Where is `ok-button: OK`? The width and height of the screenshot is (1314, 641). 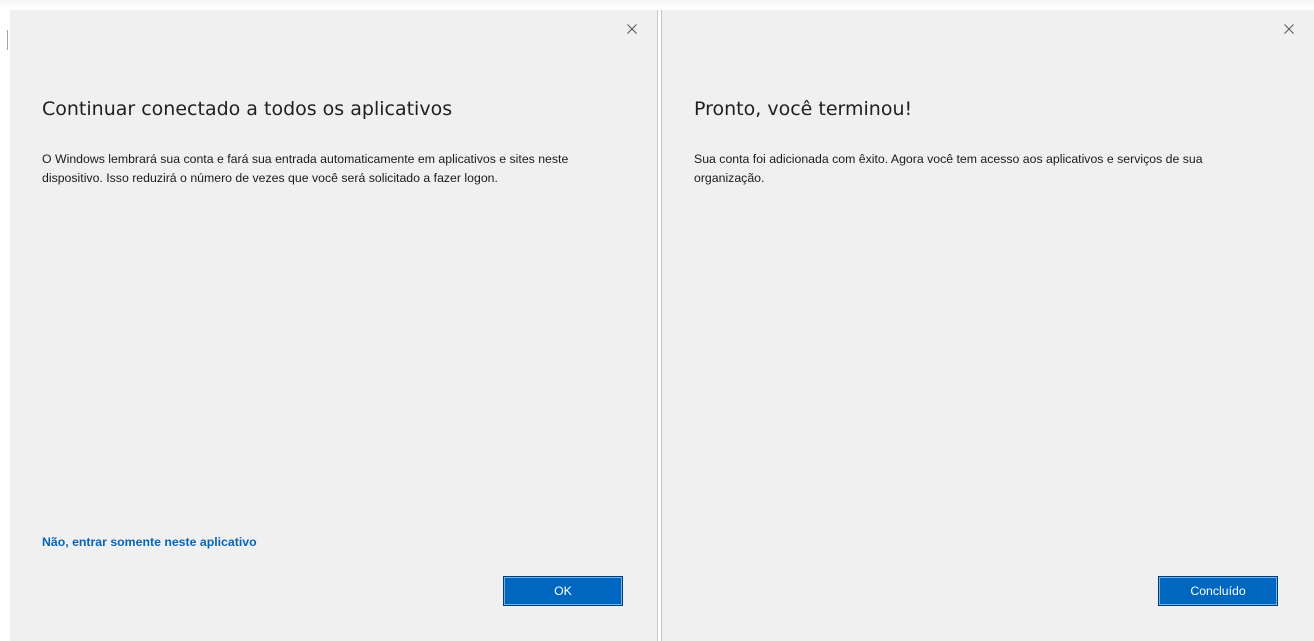
ok-button: OK is located at coordinates (563, 591).